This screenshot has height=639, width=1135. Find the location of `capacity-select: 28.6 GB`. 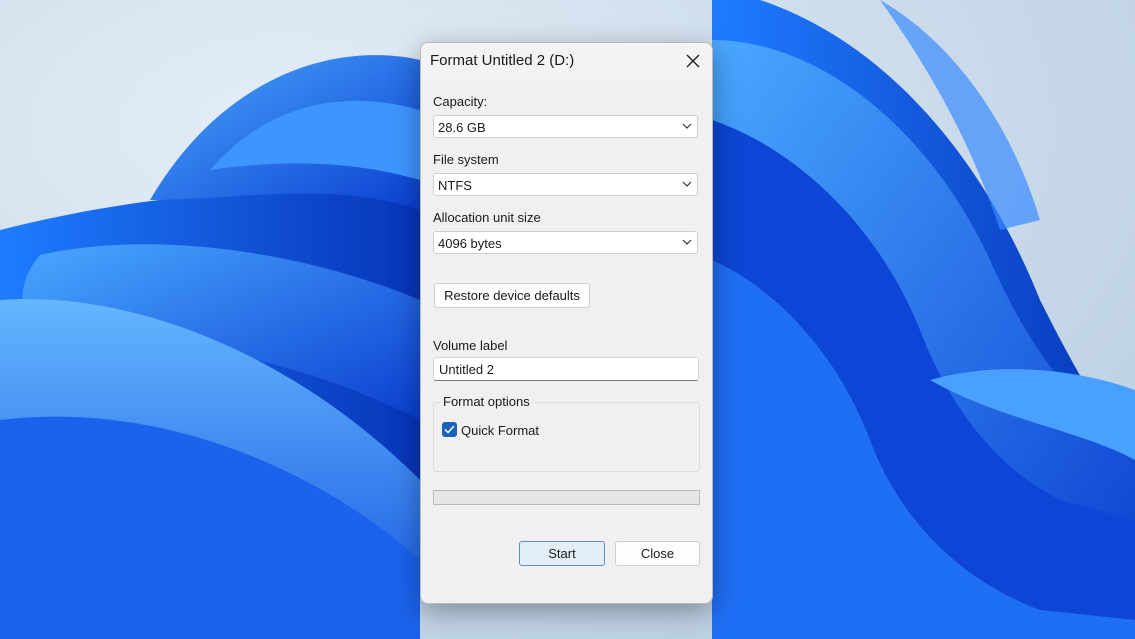

capacity-select: 28.6 GB is located at coordinates (565, 126).